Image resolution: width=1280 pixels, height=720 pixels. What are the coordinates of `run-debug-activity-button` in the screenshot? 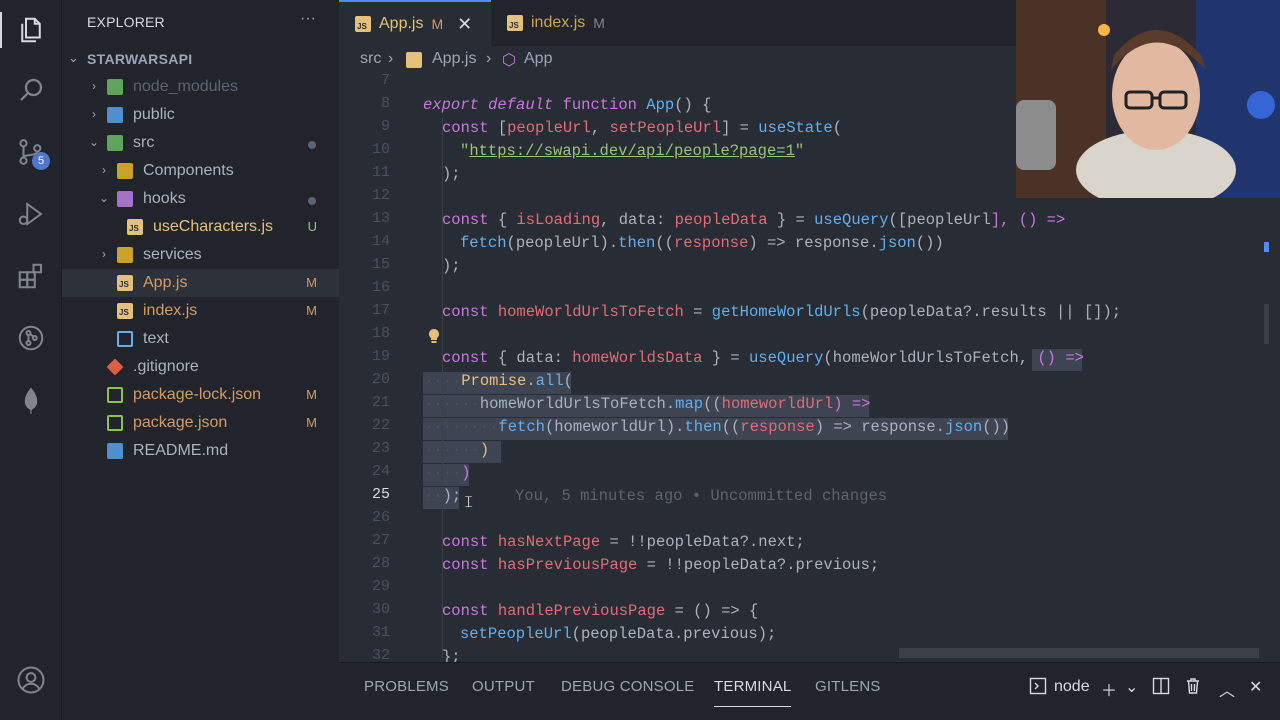 It's located at (31, 214).